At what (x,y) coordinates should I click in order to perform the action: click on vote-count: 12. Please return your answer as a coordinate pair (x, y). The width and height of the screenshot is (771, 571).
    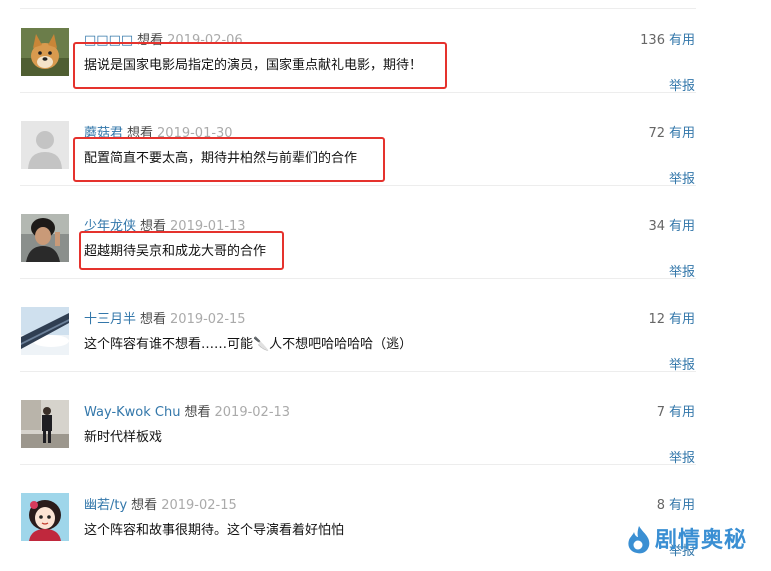
    Looking at the image, I should click on (656, 319).